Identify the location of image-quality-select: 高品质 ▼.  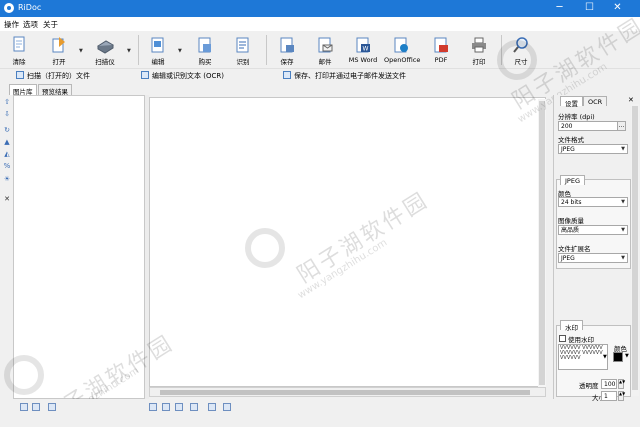
(593, 230).